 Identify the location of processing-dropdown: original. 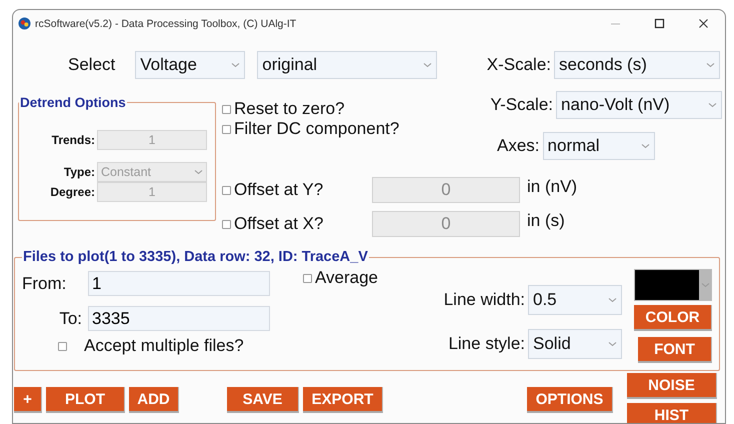
(347, 65).